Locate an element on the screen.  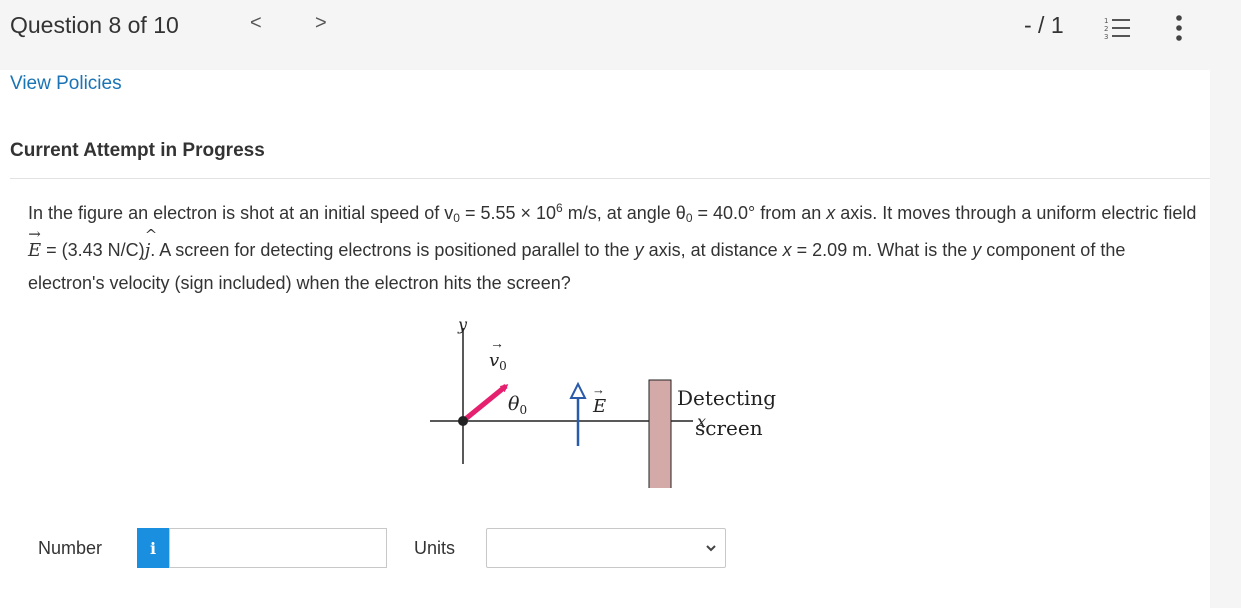
view-policies-link: View Policies is located at coordinates (66, 84).